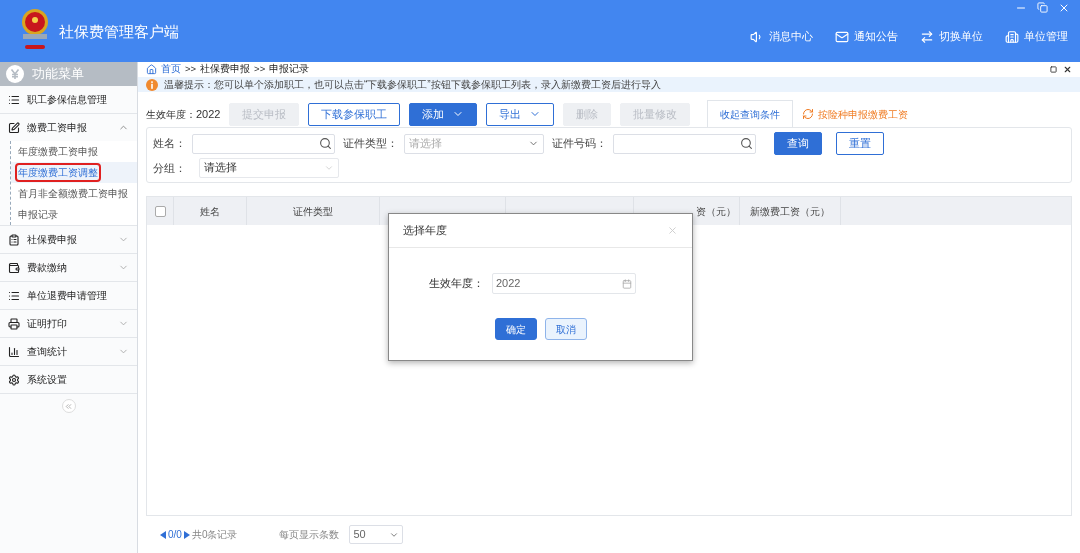 The width and height of the screenshot is (1080, 553). Describe the element at coordinates (175, 535) in the screenshot. I see `page-count: 0/0` at that location.